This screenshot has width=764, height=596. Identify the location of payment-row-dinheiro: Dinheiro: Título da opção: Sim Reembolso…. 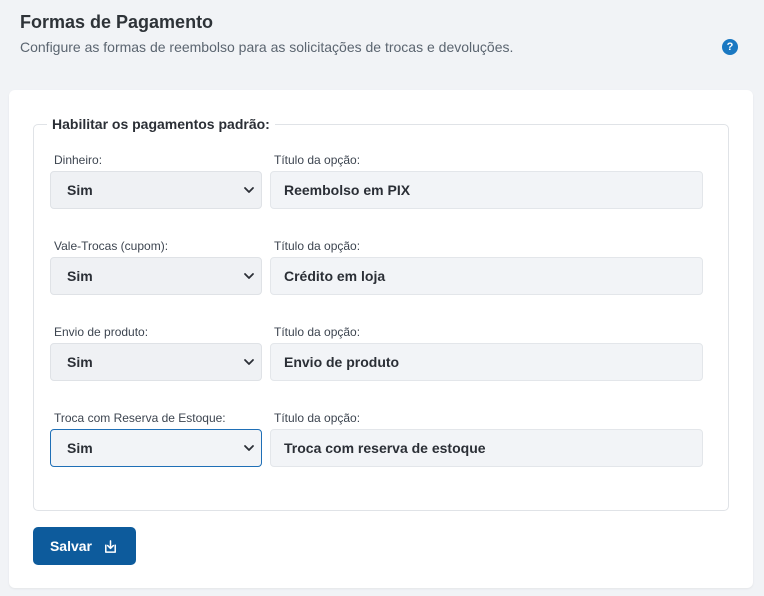
(377, 183).